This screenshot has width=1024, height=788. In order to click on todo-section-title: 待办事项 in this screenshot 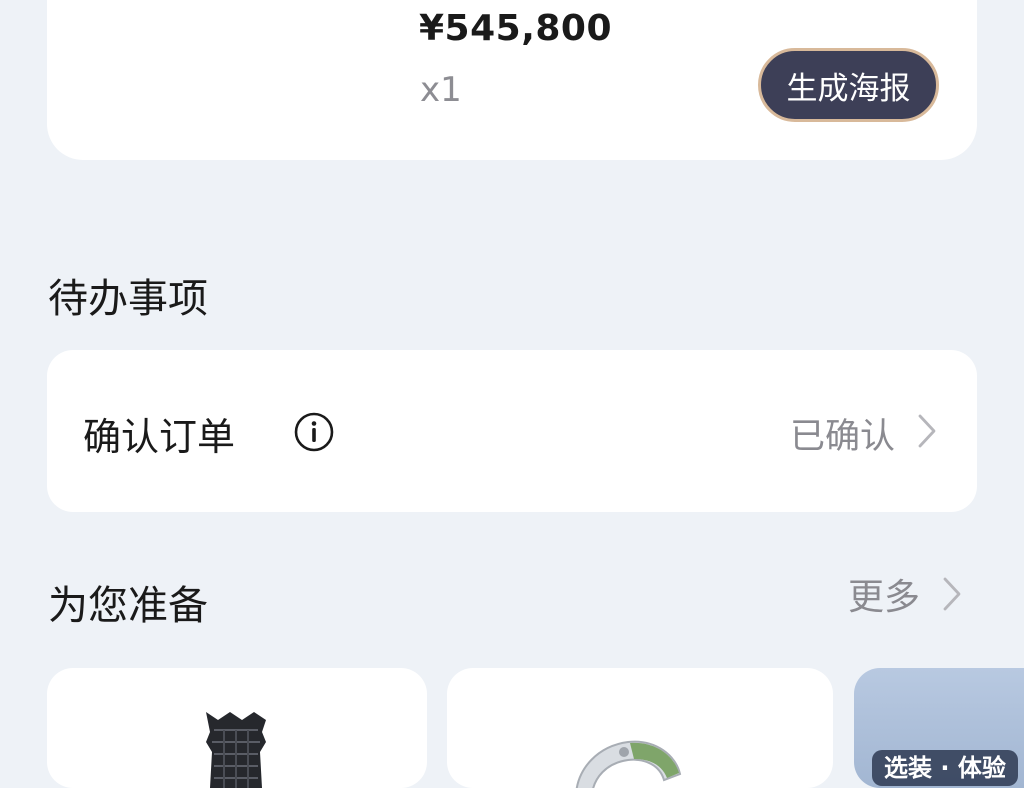, I will do `click(128, 299)`.